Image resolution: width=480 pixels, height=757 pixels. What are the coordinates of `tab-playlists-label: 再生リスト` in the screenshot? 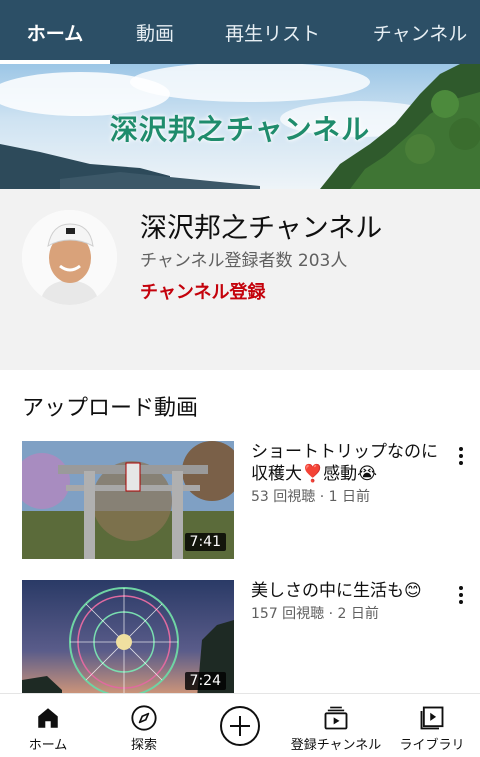 It's located at (272, 33).